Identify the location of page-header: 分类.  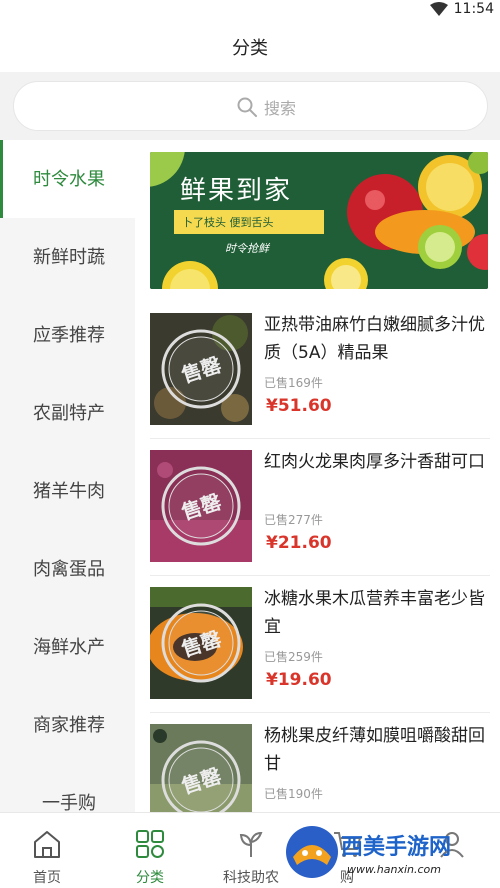
(250, 47).